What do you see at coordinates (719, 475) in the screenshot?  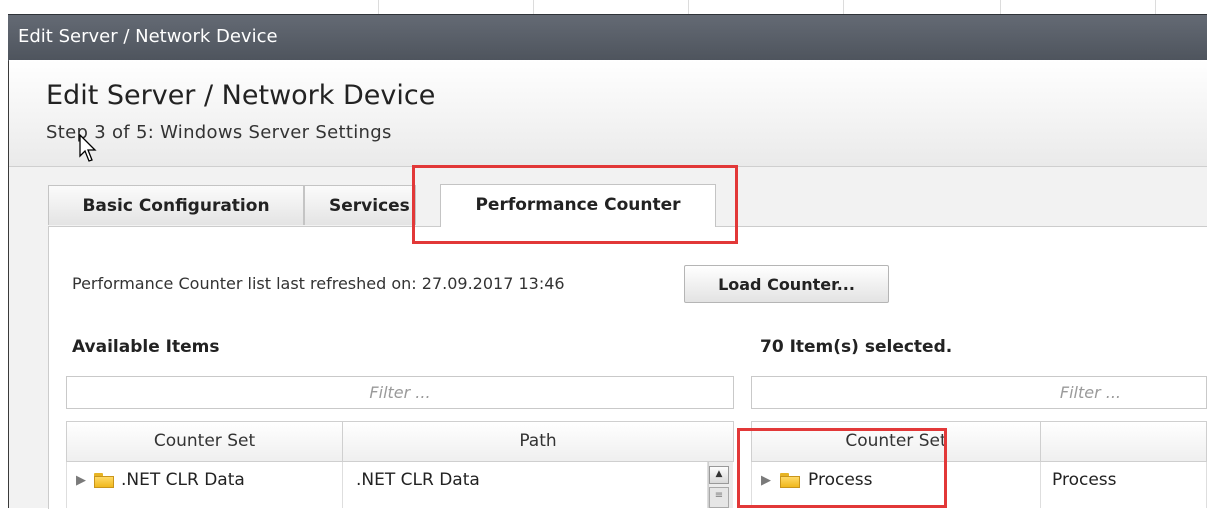 I see `scroll-up-arrow-icon: ▲` at bounding box center [719, 475].